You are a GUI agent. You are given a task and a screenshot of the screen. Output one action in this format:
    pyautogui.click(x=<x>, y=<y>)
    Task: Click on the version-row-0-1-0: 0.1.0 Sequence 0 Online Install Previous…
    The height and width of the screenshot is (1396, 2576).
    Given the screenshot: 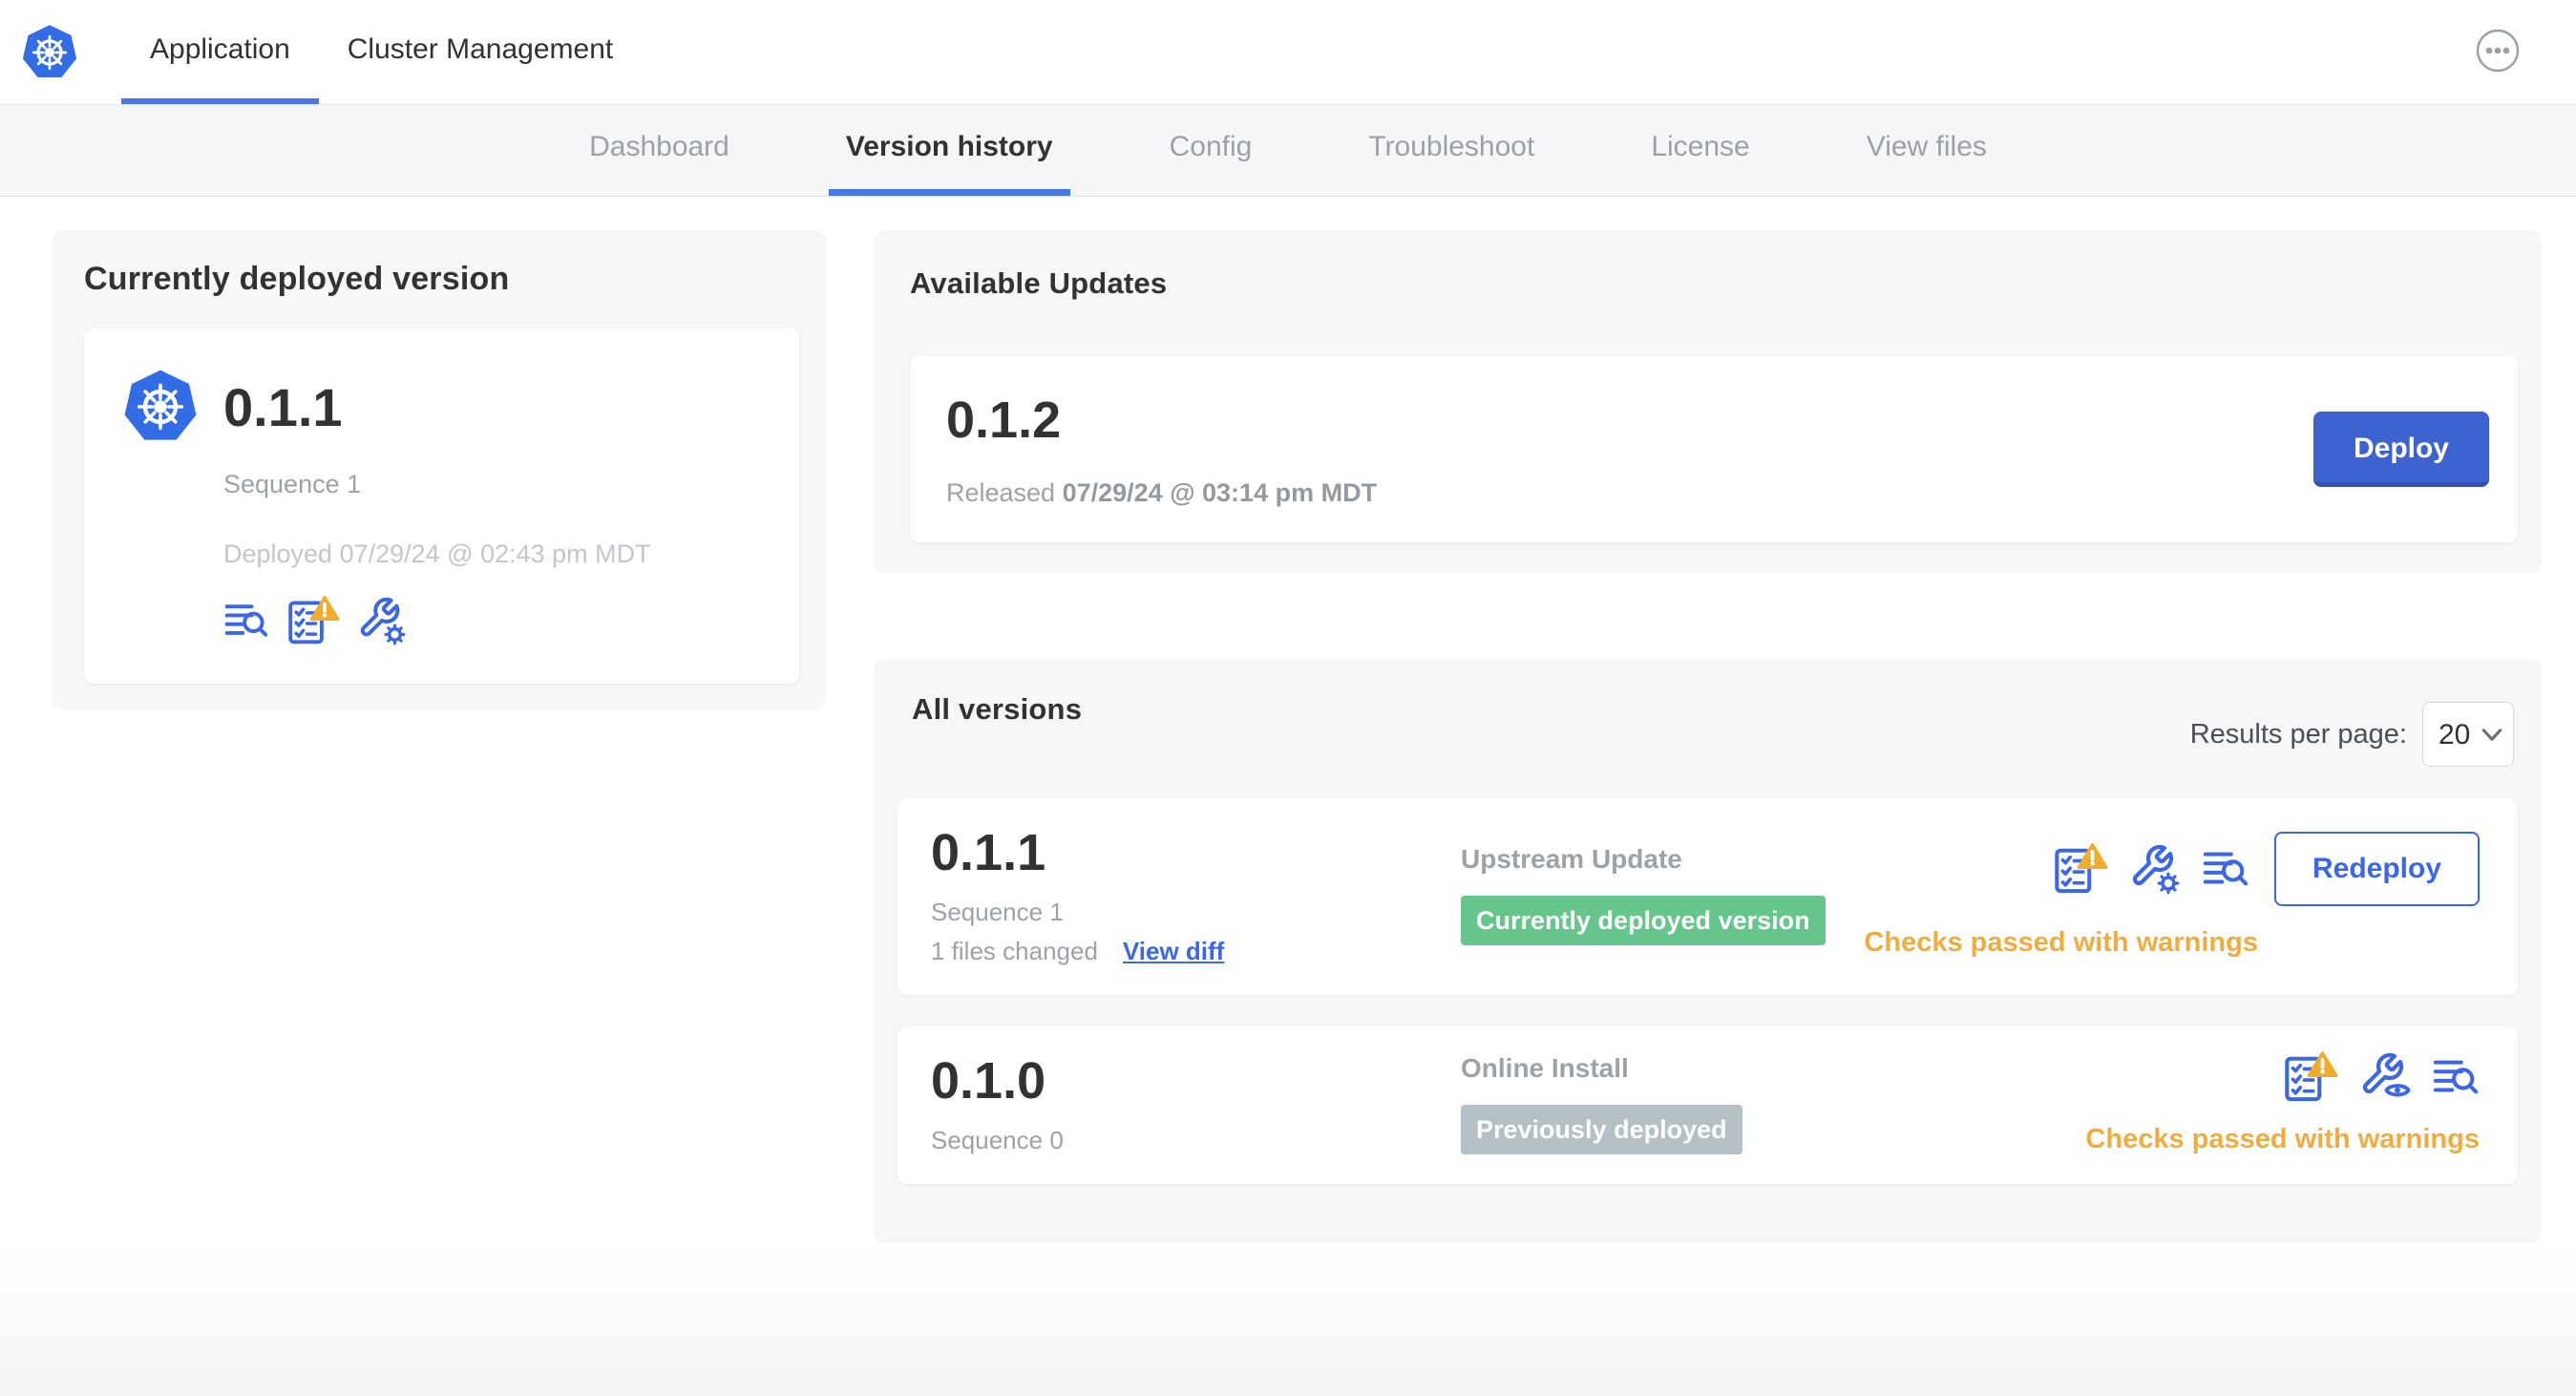 What is the action you would take?
    pyautogui.click(x=1707, y=1105)
    